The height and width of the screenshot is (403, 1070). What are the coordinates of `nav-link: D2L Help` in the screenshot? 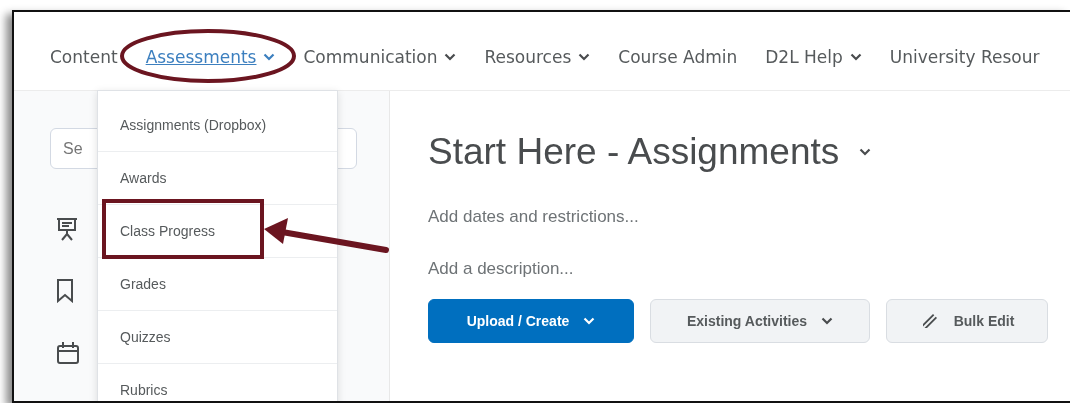 It's located at (813, 57).